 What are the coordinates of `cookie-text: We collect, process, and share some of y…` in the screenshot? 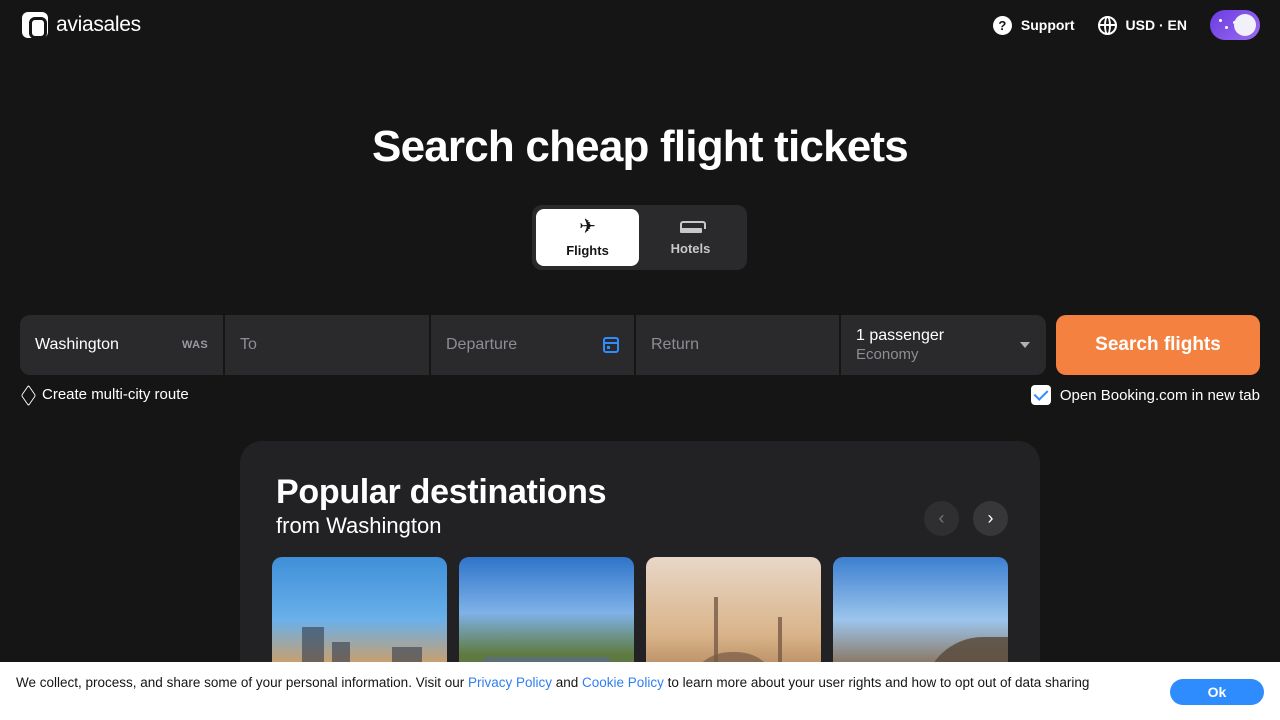 It's located at (571, 682).